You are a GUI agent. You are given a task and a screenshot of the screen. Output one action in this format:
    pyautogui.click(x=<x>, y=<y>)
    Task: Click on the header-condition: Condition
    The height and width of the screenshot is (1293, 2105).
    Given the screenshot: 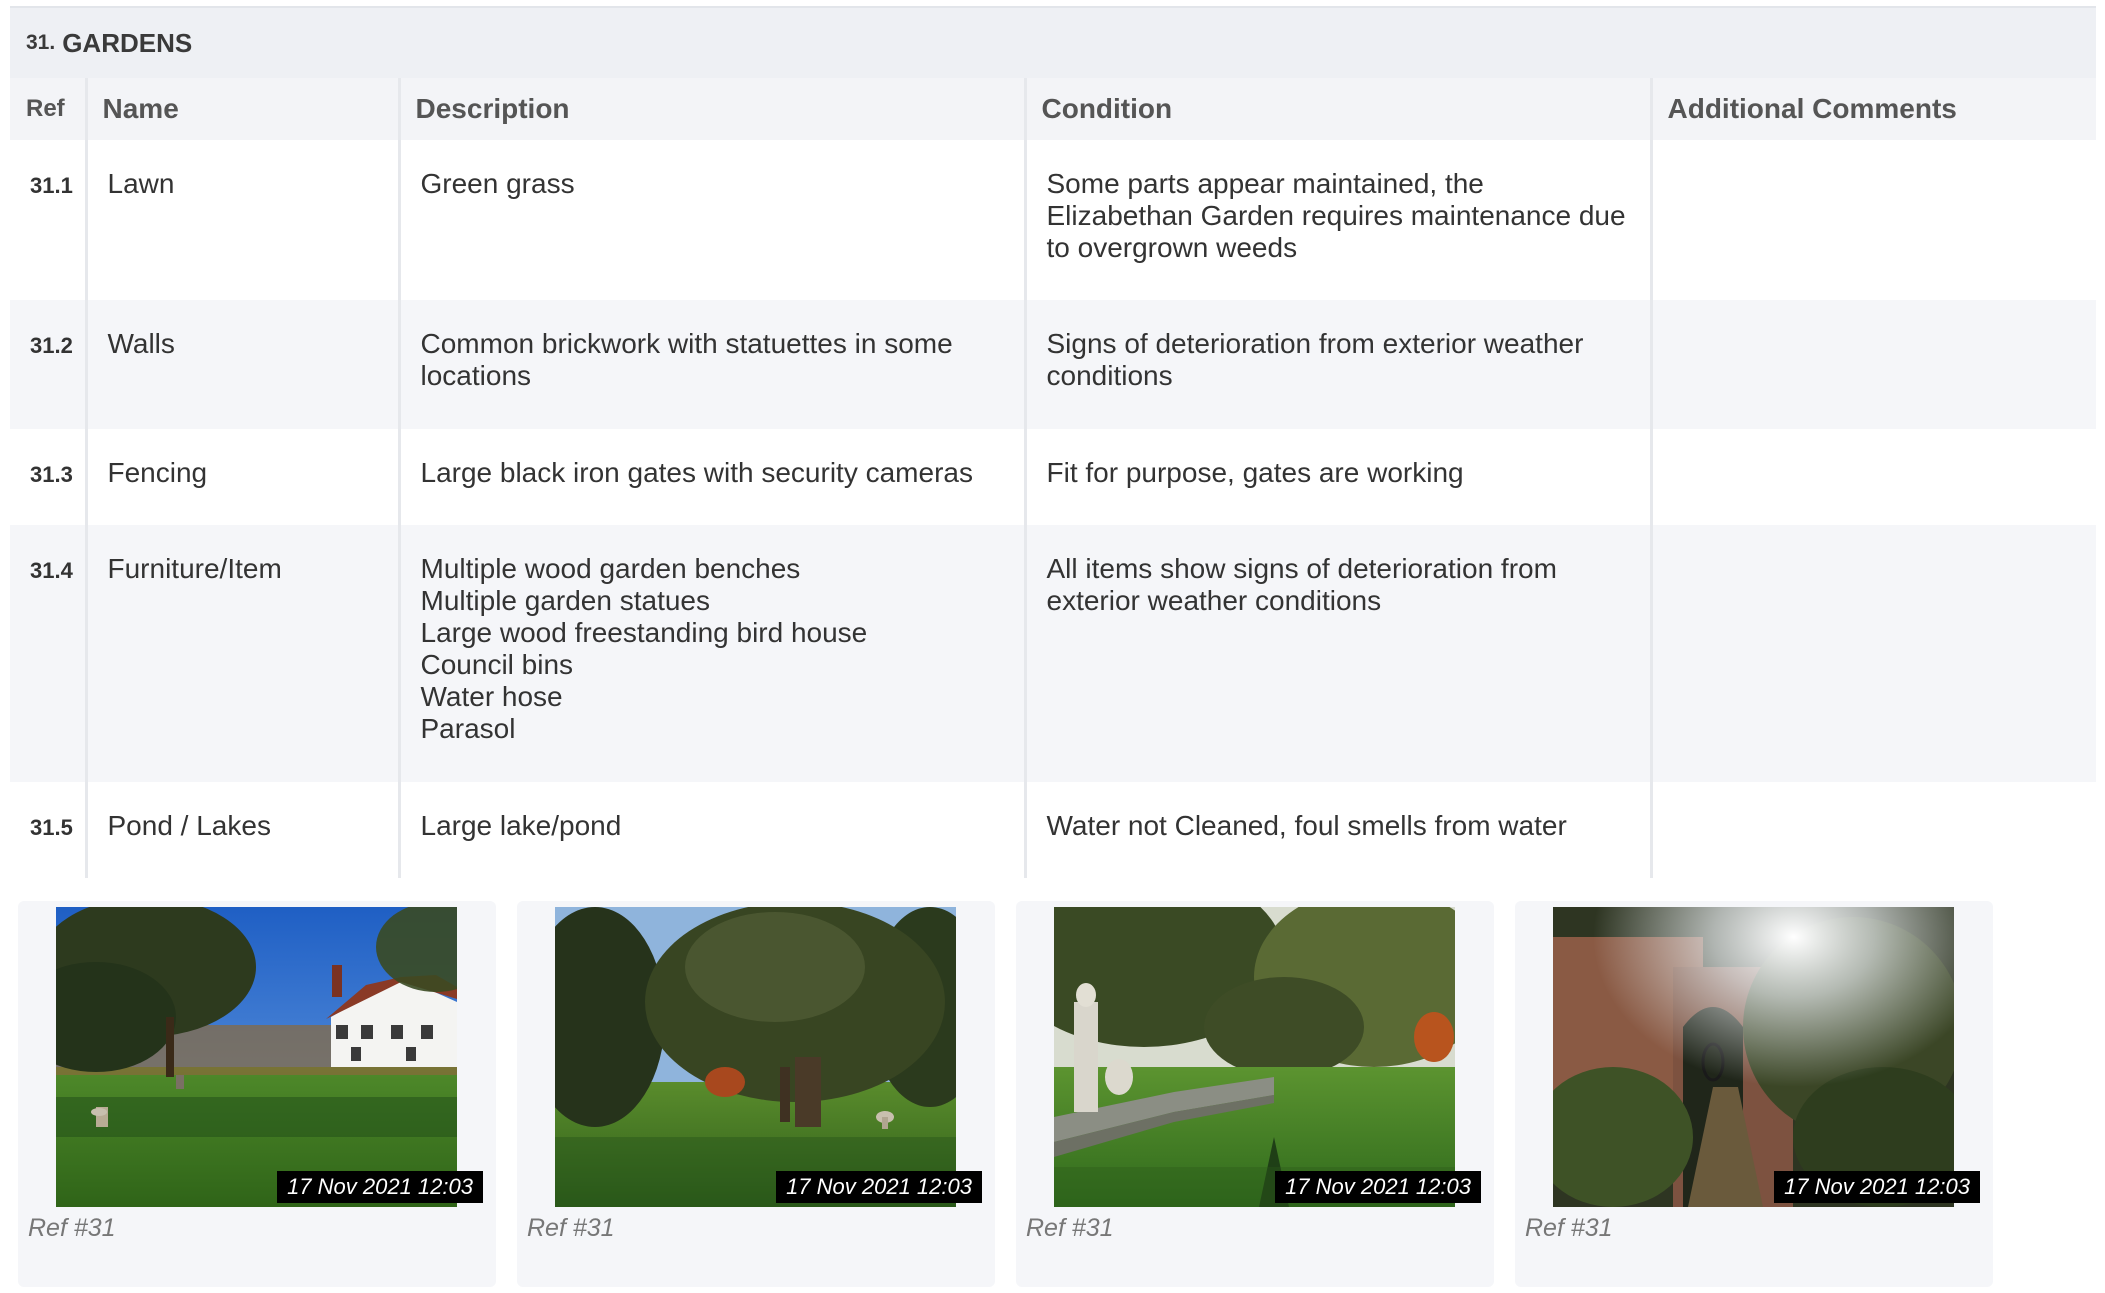 What is the action you would take?
    pyautogui.click(x=1337, y=109)
    